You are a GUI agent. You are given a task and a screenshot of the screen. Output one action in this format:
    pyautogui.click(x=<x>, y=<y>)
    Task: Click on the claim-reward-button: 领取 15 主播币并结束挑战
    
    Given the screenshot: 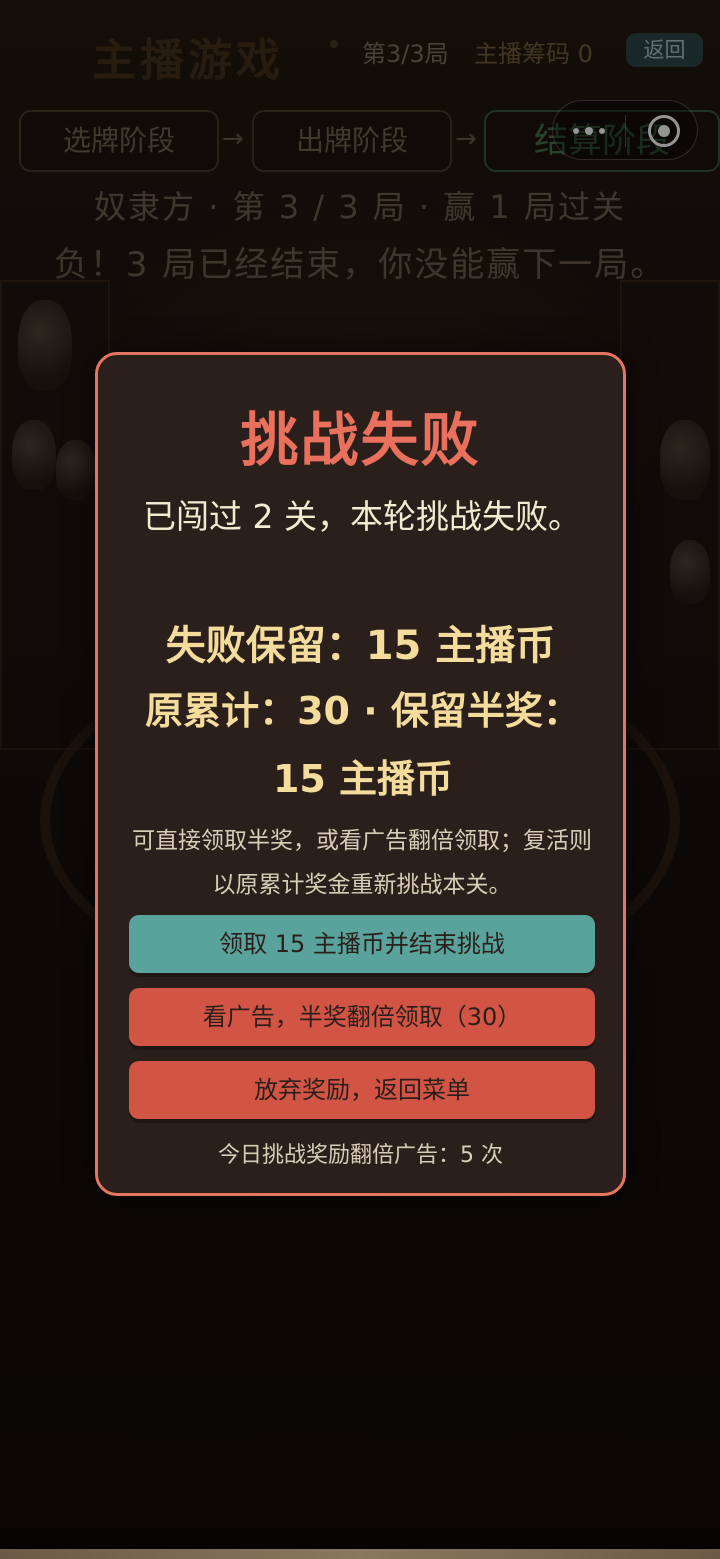 What is the action you would take?
    pyautogui.click(x=362, y=944)
    